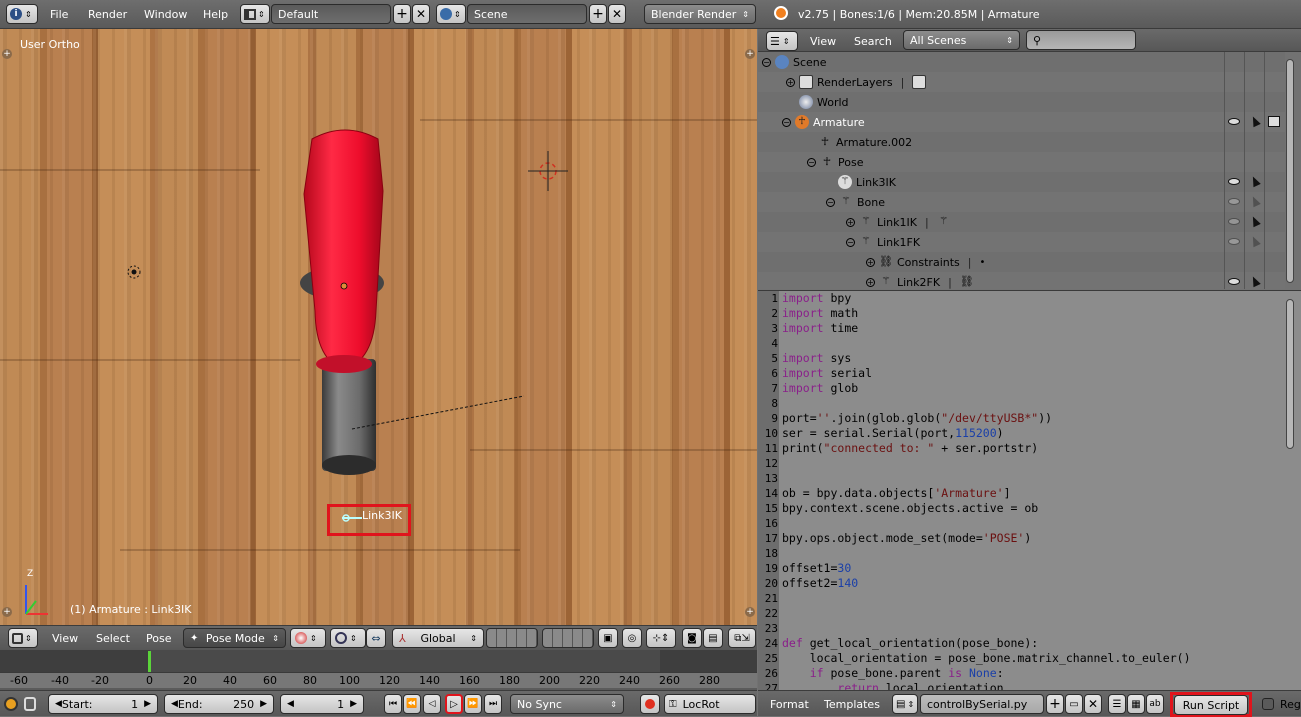  I want to click on menu-render: Render, so click(107, 14).